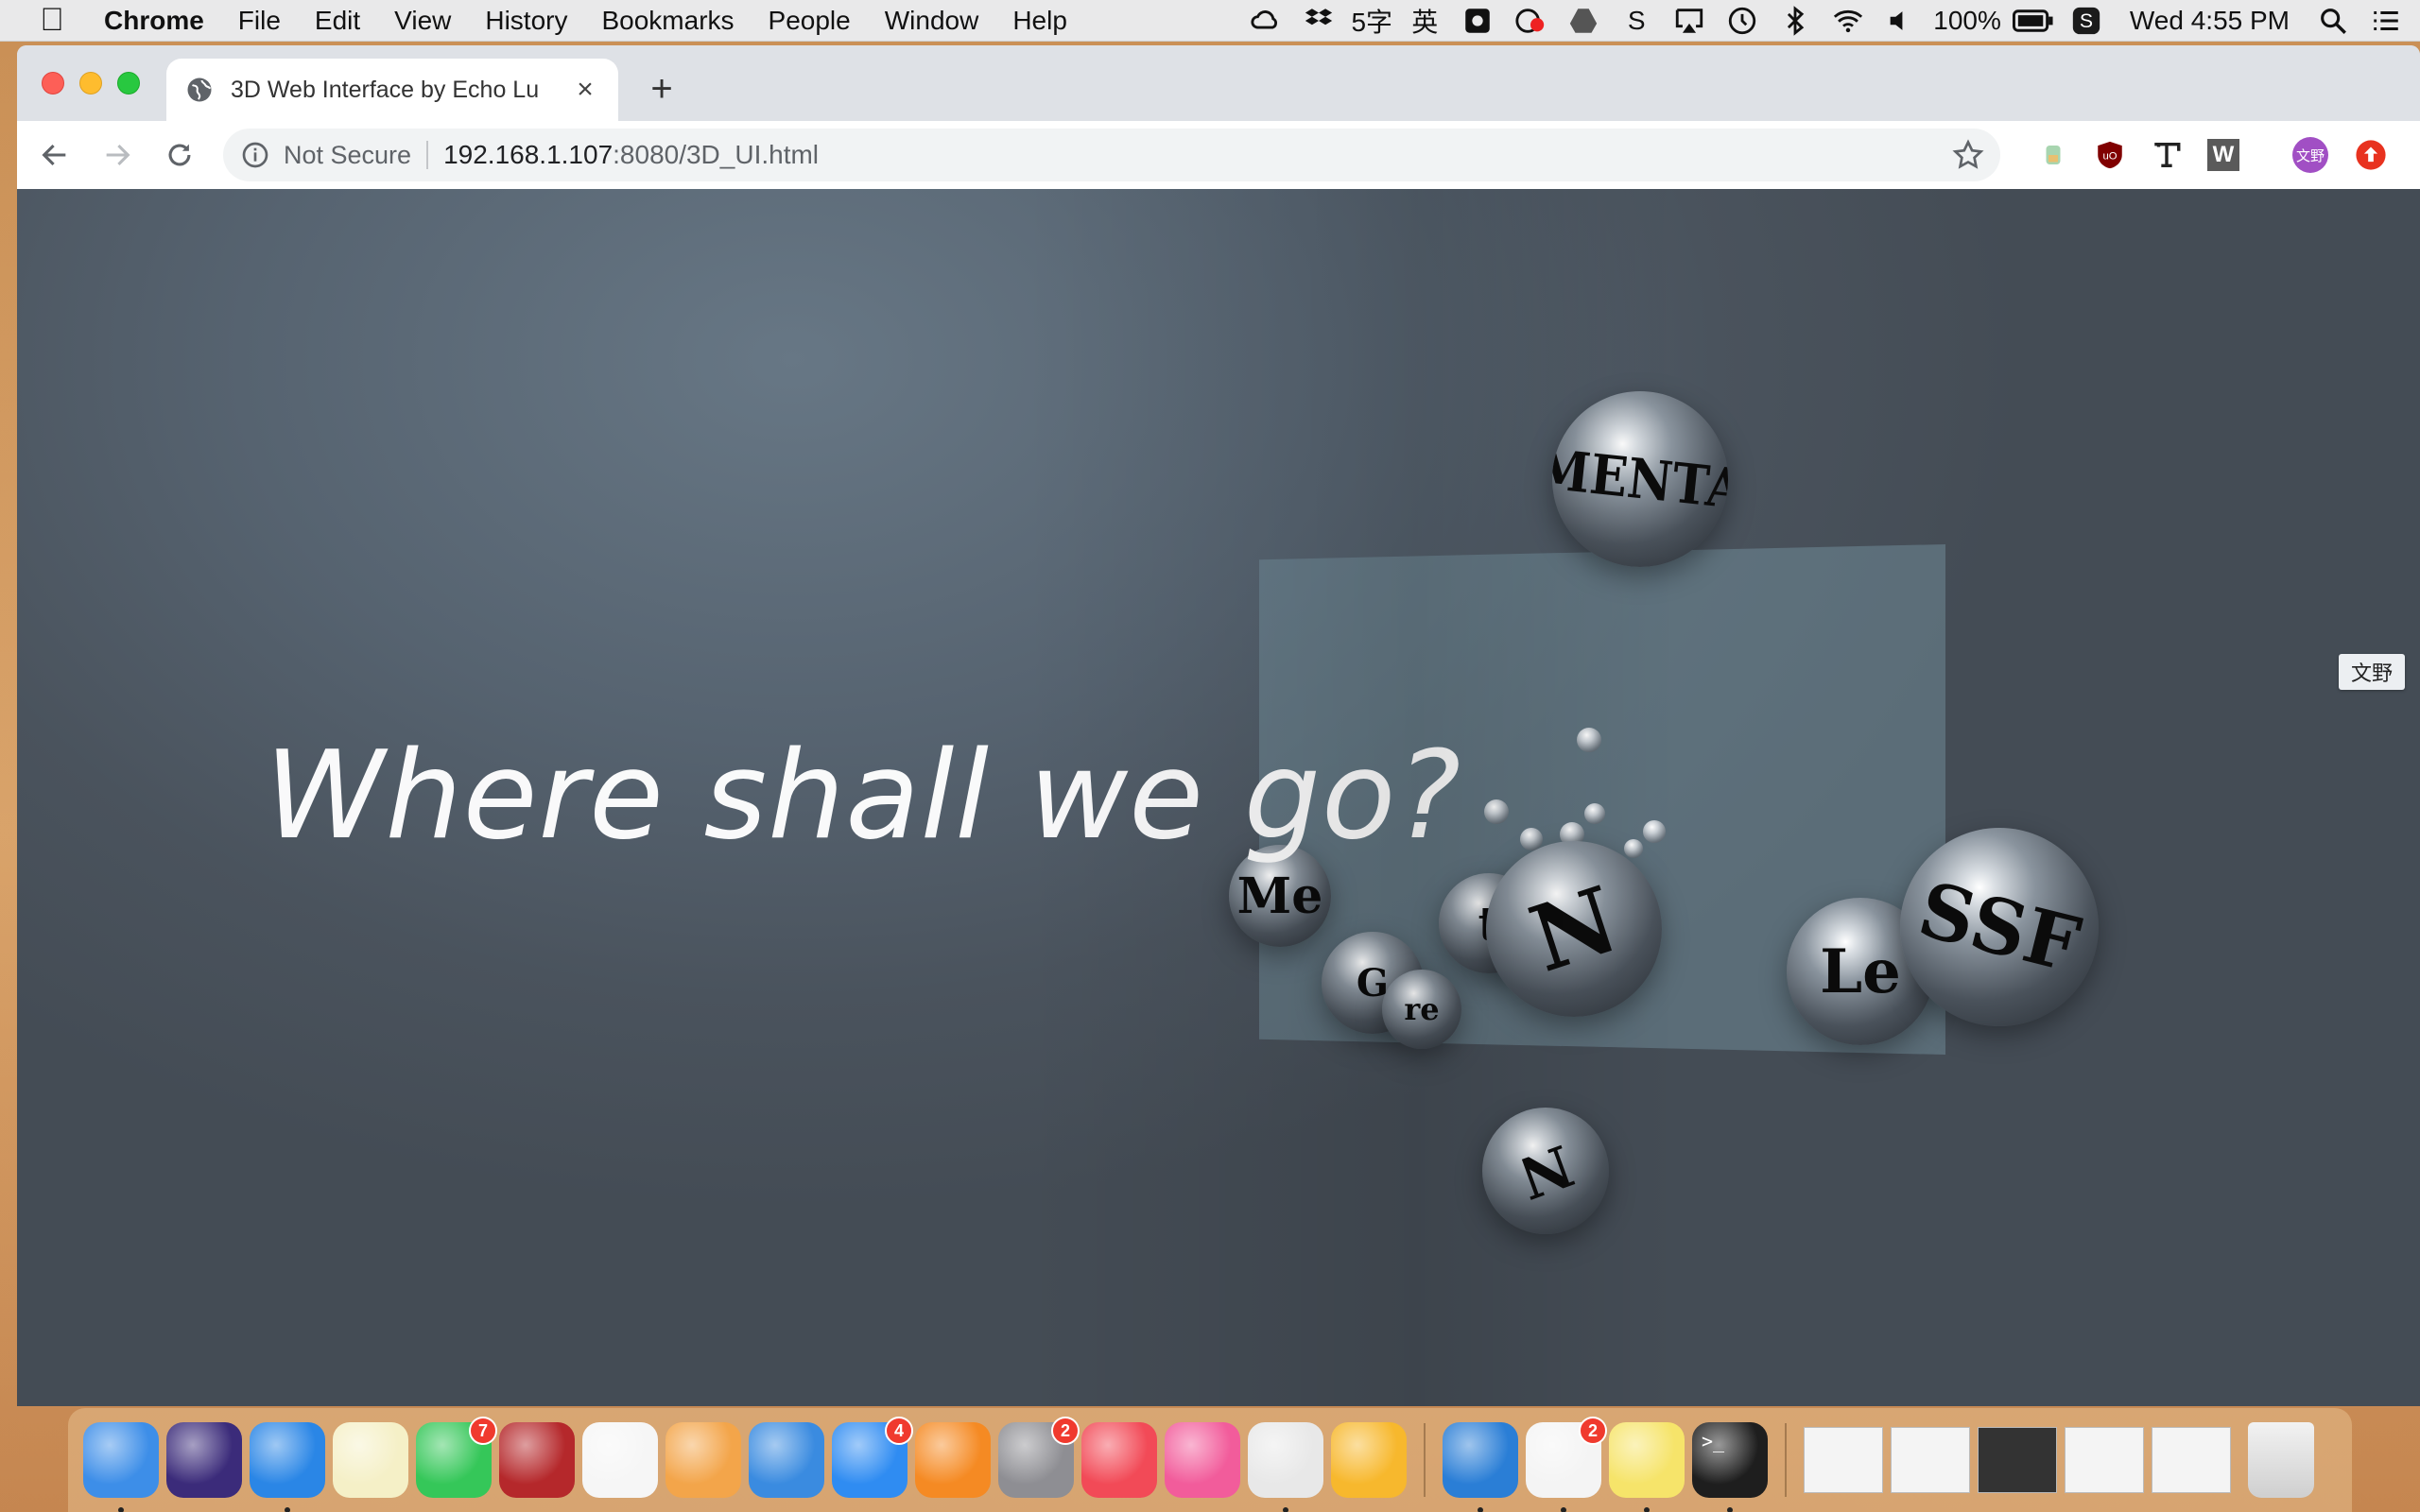  What do you see at coordinates (899, 1431) in the screenshot?
I see `notification-badge: 4` at bounding box center [899, 1431].